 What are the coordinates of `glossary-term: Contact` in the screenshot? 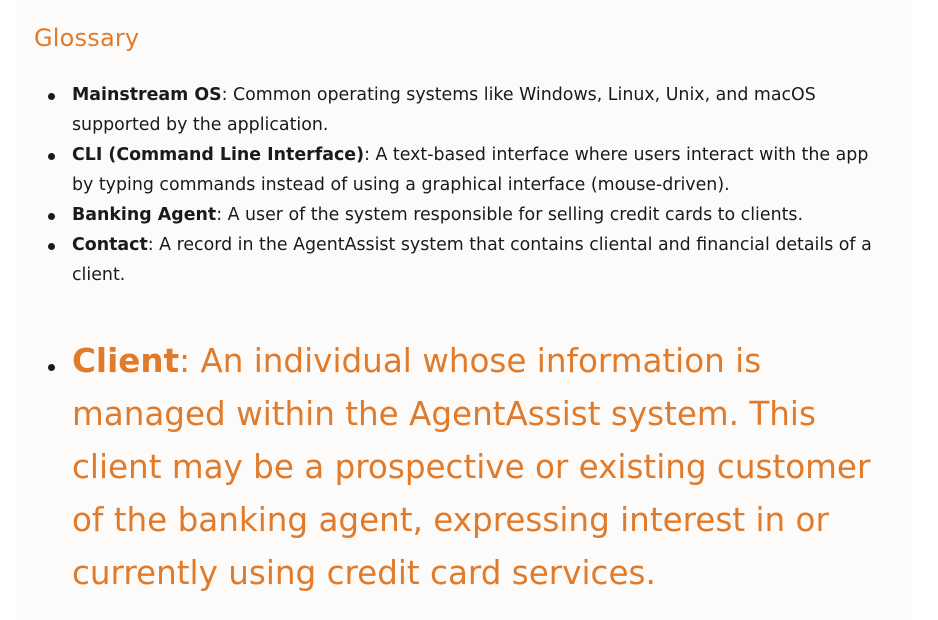 It's located at (110, 245).